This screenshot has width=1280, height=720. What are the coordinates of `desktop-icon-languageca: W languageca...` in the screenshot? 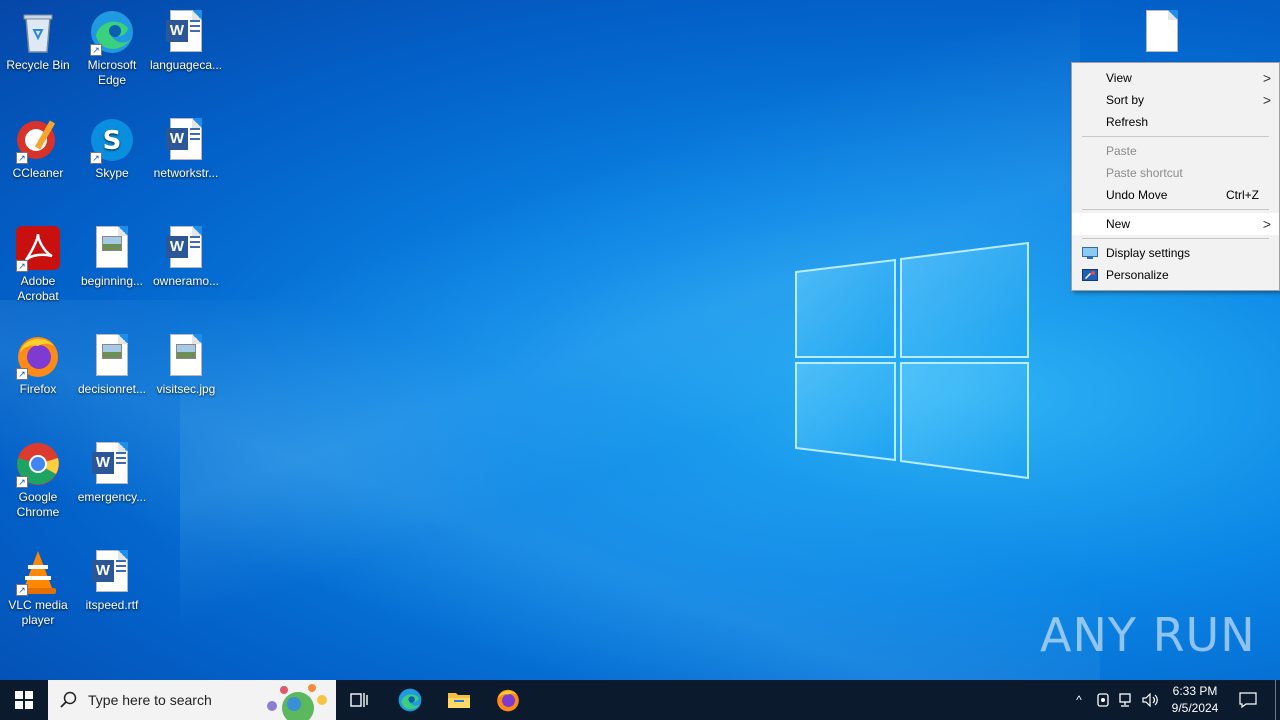 It's located at (186, 40).